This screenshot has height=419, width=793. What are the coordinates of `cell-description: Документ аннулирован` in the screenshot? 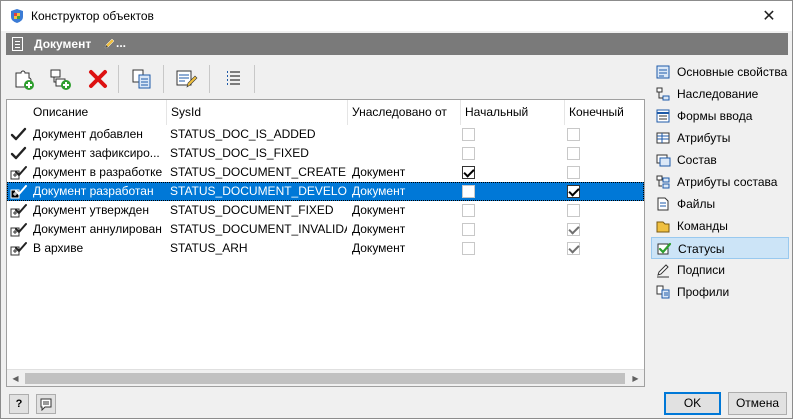 It's located at (97, 229).